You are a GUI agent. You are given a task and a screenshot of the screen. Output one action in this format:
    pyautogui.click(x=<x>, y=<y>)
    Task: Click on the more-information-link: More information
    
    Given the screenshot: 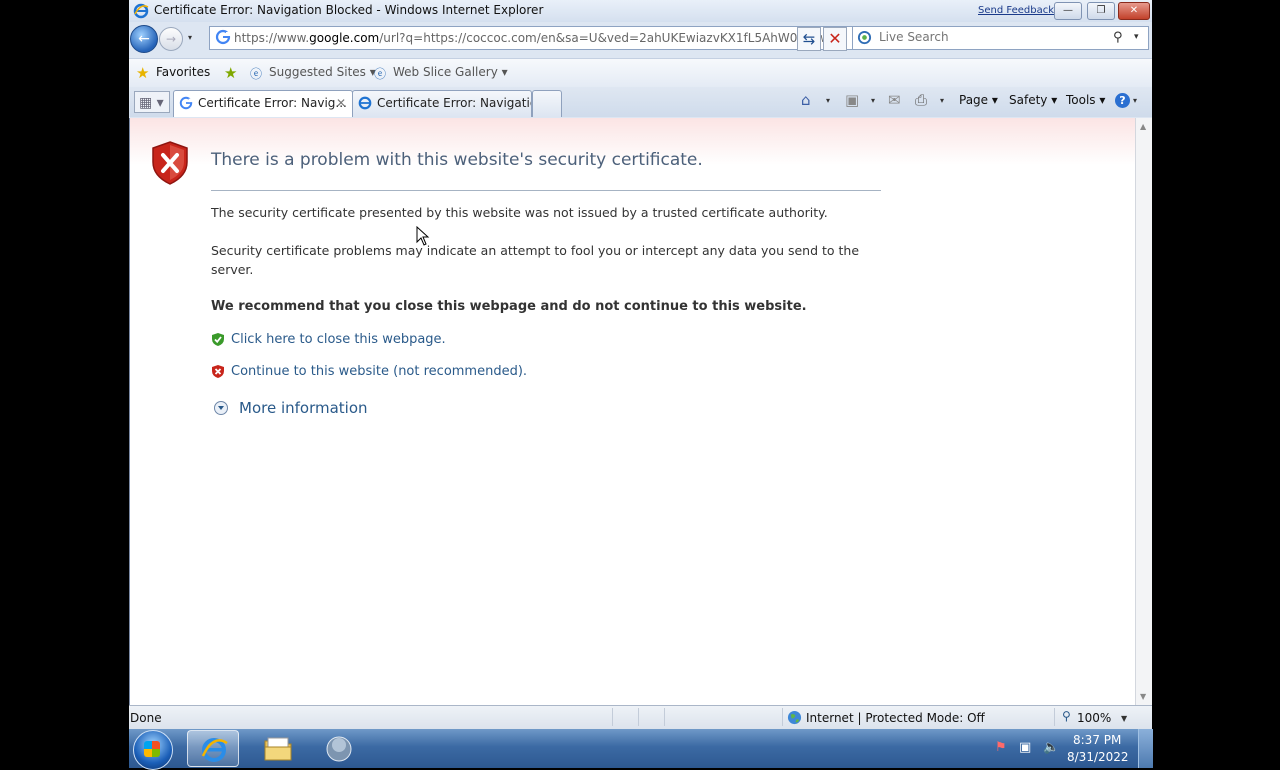 What is the action you would take?
    pyautogui.click(x=303, y=408)
    